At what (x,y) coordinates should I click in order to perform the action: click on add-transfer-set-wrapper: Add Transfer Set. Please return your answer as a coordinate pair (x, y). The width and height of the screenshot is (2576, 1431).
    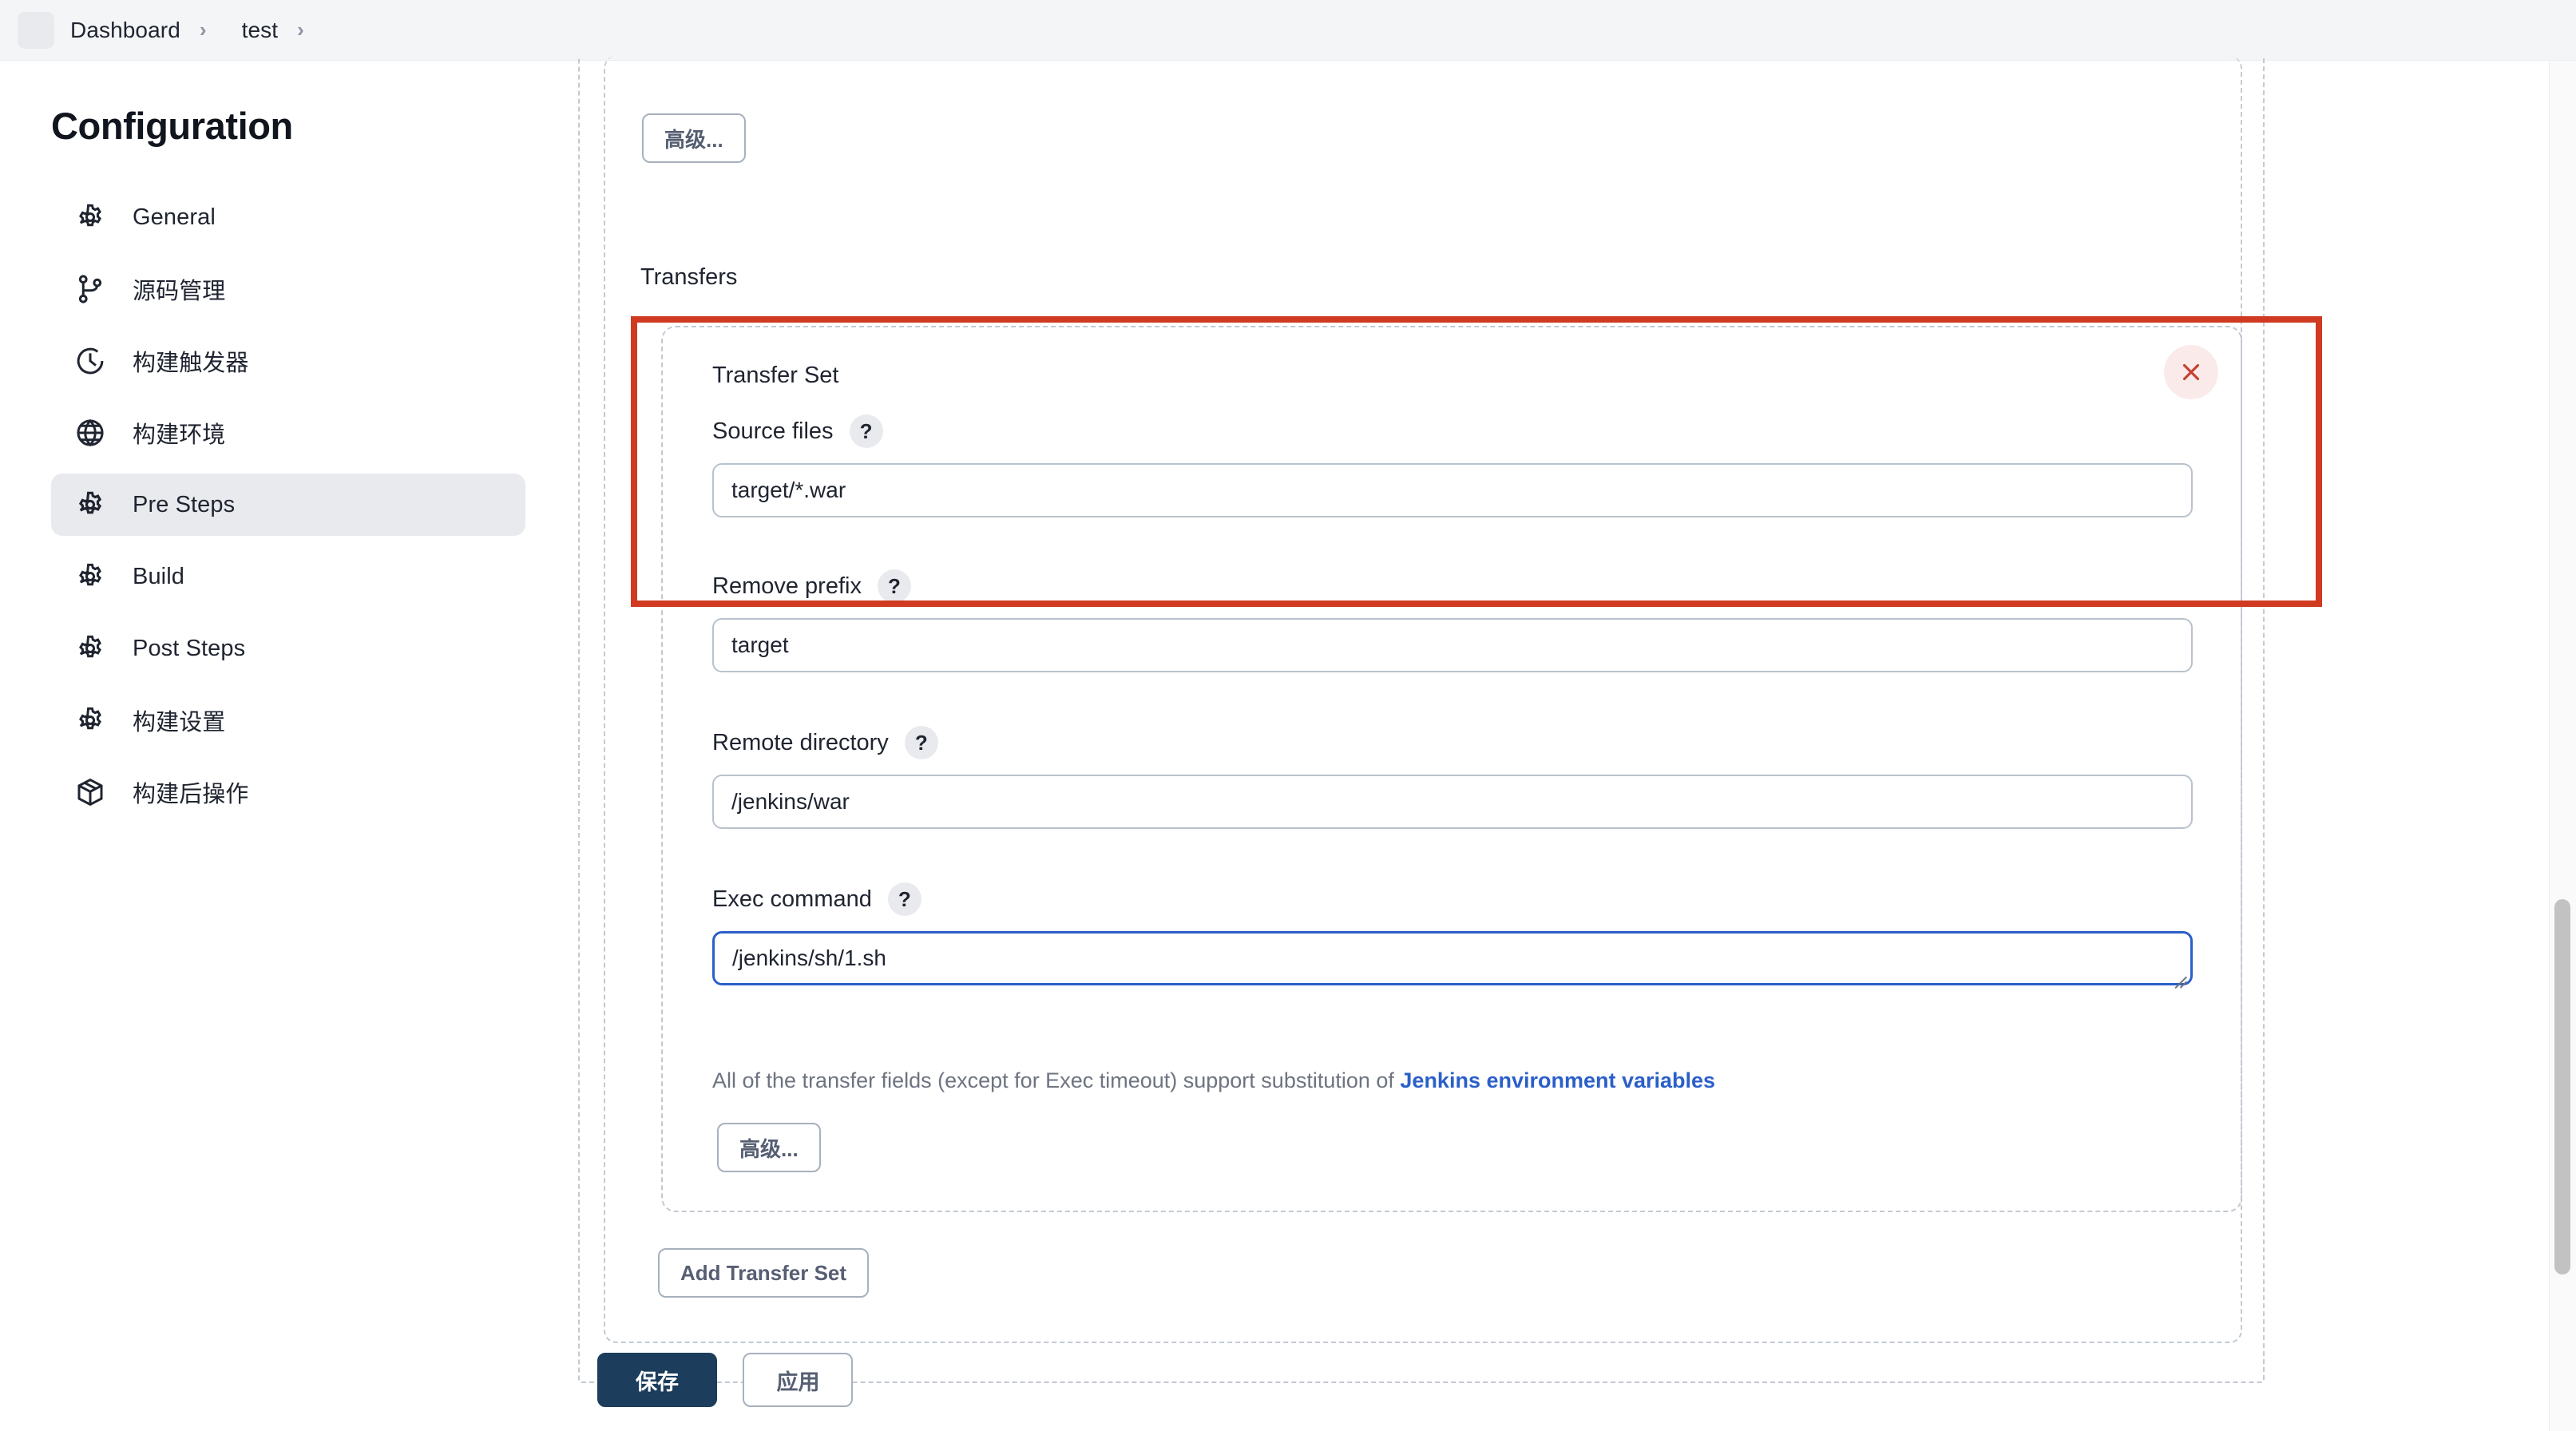
    Looking at the image, I should click on (764, 1273).